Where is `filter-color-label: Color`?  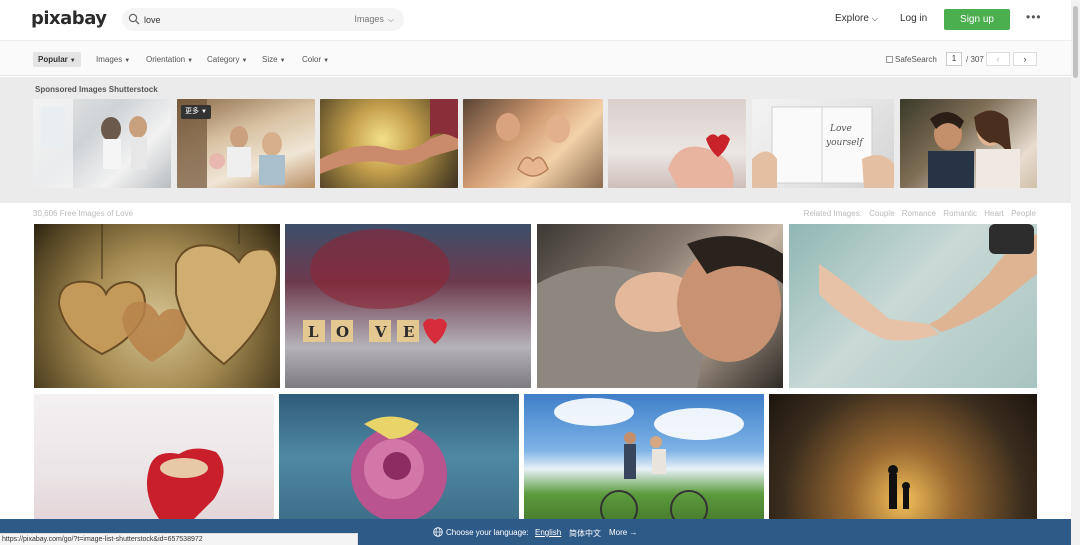
filter-color-label: Color is located at coordinates (312, 59).